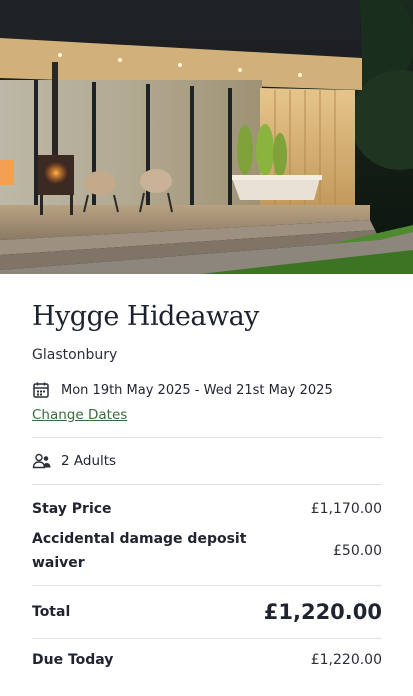  What do you see at coordinates (72, 509) in the screenshot?
I see `stay-price-label: Stay Price` at bounding box center [72, 509].